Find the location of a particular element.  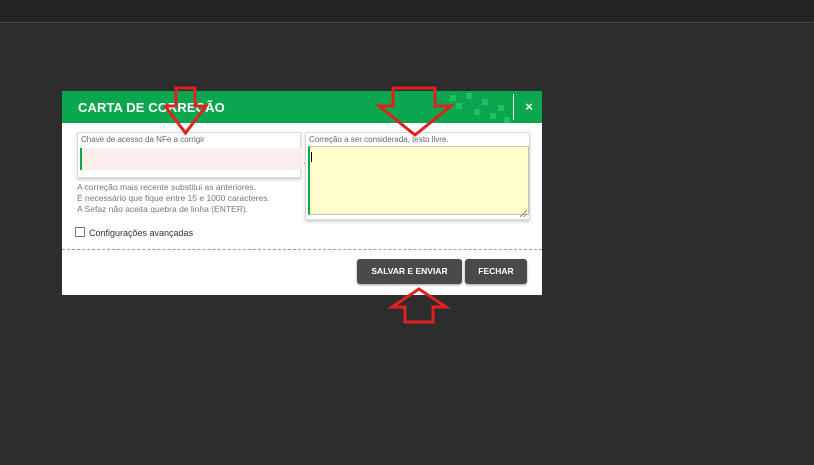

close-button: FECHAR is located at coordinates (496, 271).